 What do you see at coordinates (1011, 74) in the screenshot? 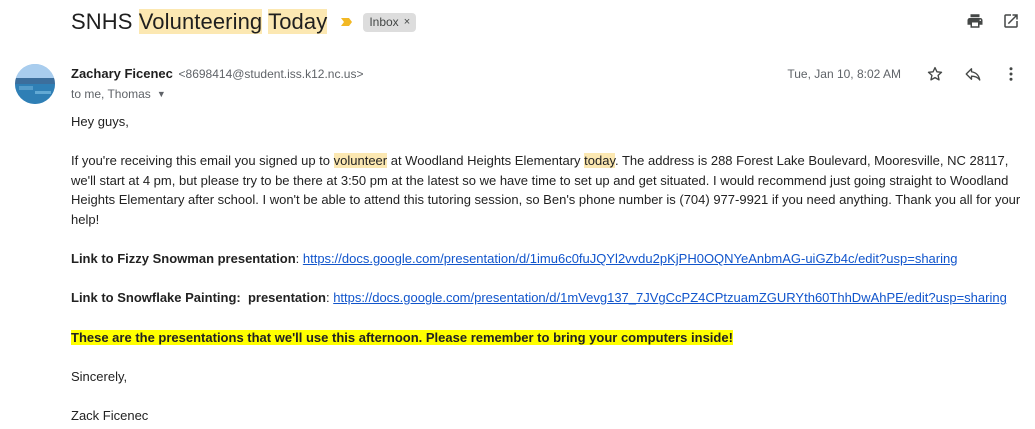
I see `more-vert-icon` at bounding box center [1011, 74].